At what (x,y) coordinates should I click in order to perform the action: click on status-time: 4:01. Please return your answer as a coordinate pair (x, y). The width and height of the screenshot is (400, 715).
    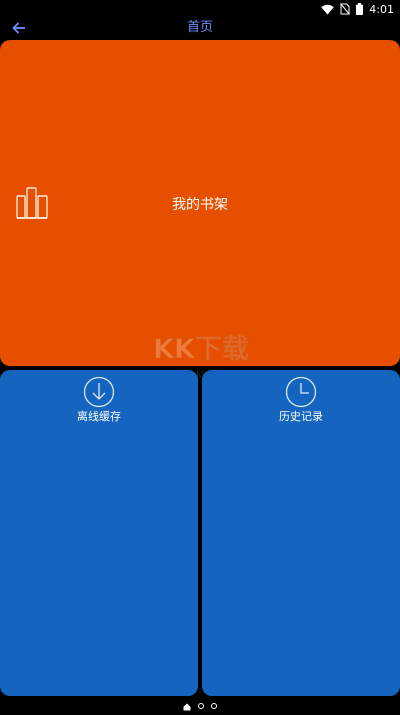
    Looking at the image, I should click on (381, 9).